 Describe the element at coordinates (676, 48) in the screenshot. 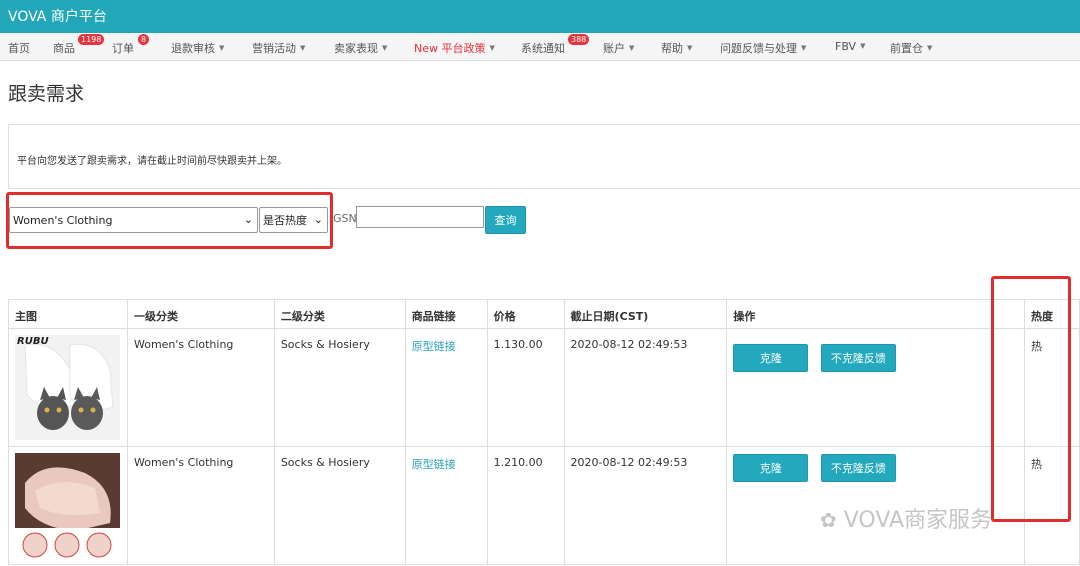

I see `nav-item-help: 帮助 ▼` at that location.